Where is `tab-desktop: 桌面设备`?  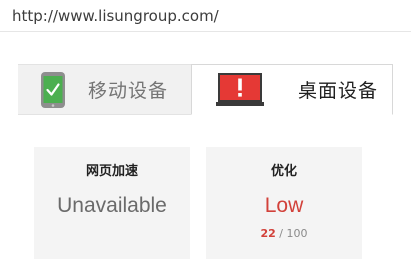 tab-desktop: 桌面设备 is located at coordinates (292, 89).